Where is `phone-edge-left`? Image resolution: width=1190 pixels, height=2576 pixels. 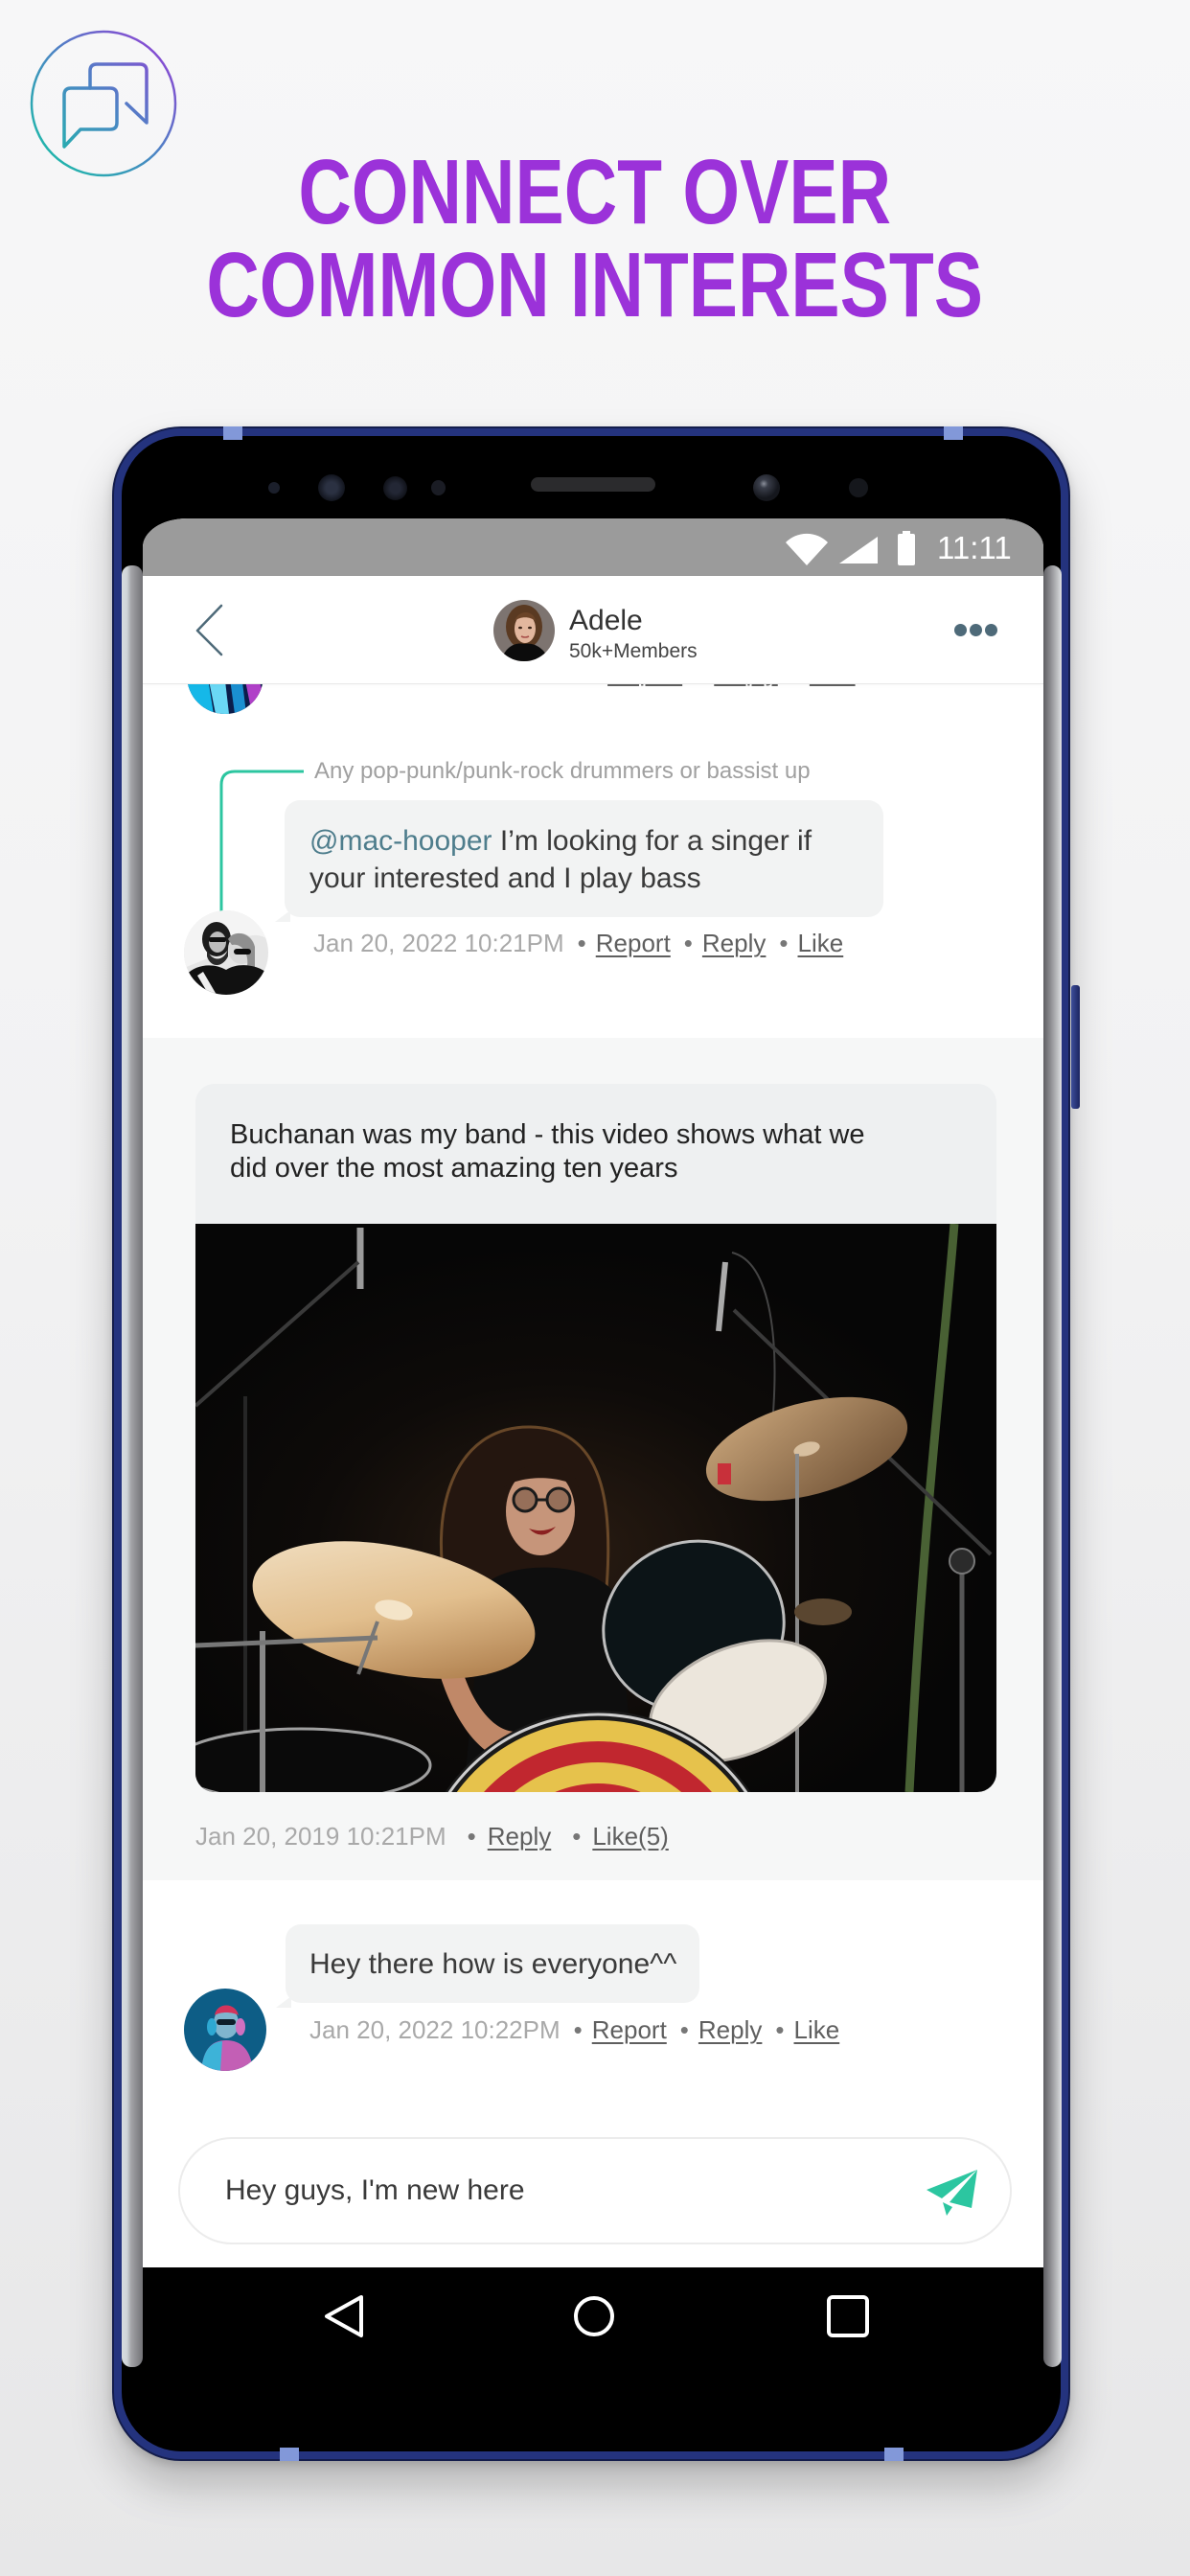 phone-edge-left is located at coordinates (132, 1466).